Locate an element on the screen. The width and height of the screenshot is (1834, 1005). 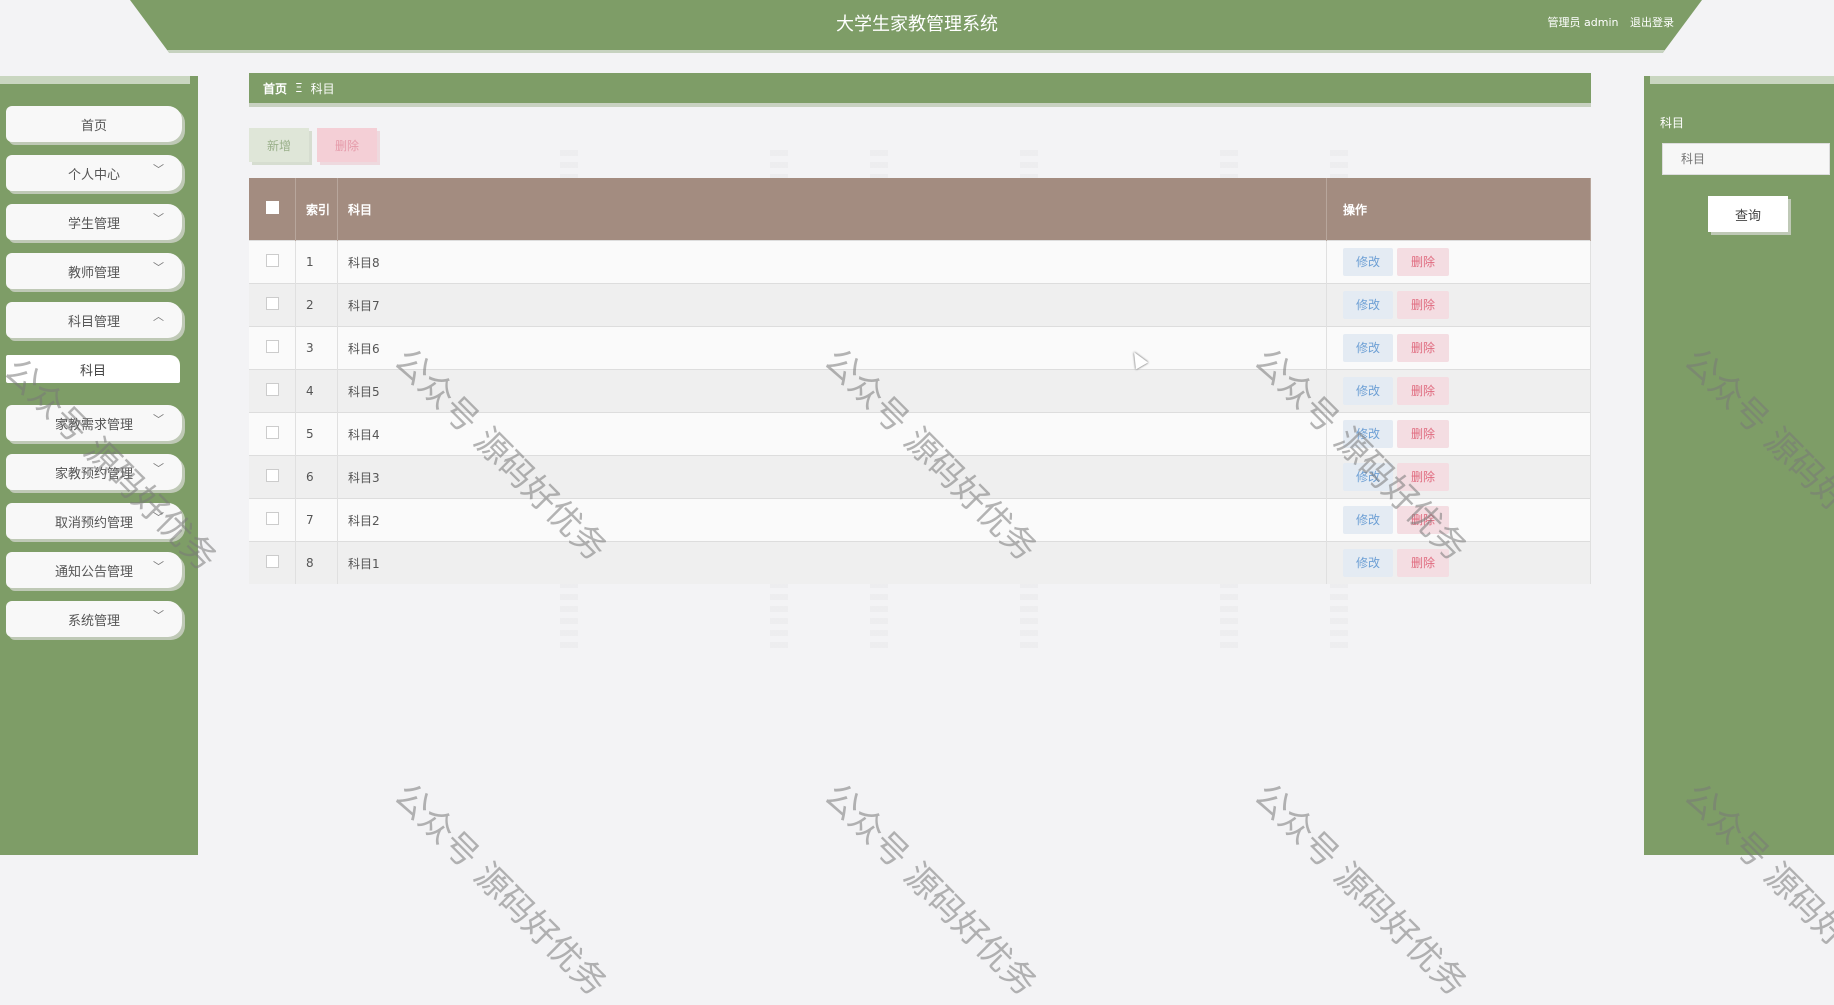
sidebar-item-tutor-demand: 家教需求管理 ﹀ is located at coordinates (94, 423).